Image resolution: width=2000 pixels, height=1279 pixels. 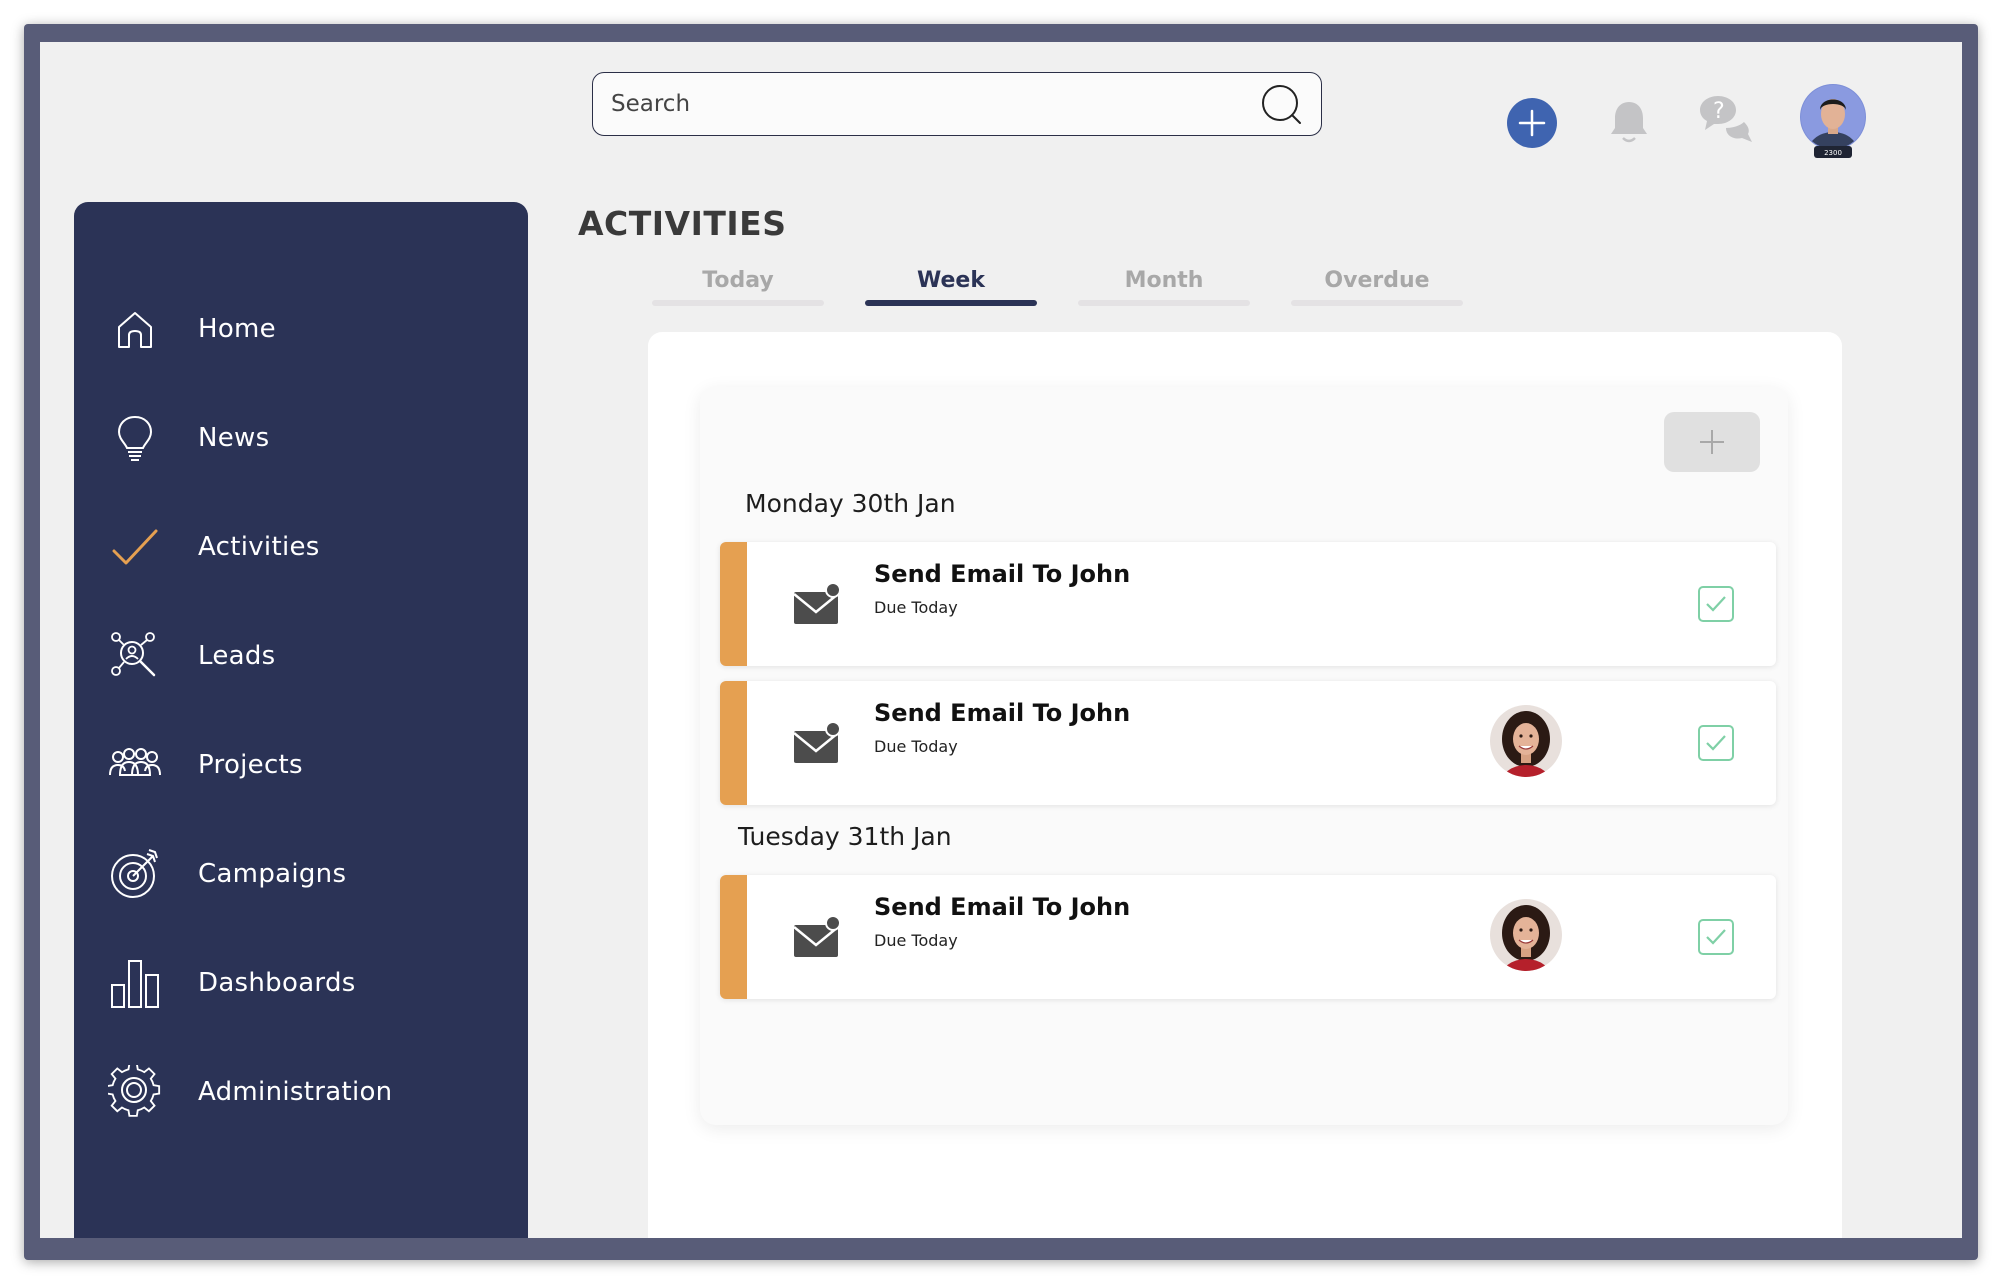 I want to click on tab-today: Today, so click(x=738, y=285).